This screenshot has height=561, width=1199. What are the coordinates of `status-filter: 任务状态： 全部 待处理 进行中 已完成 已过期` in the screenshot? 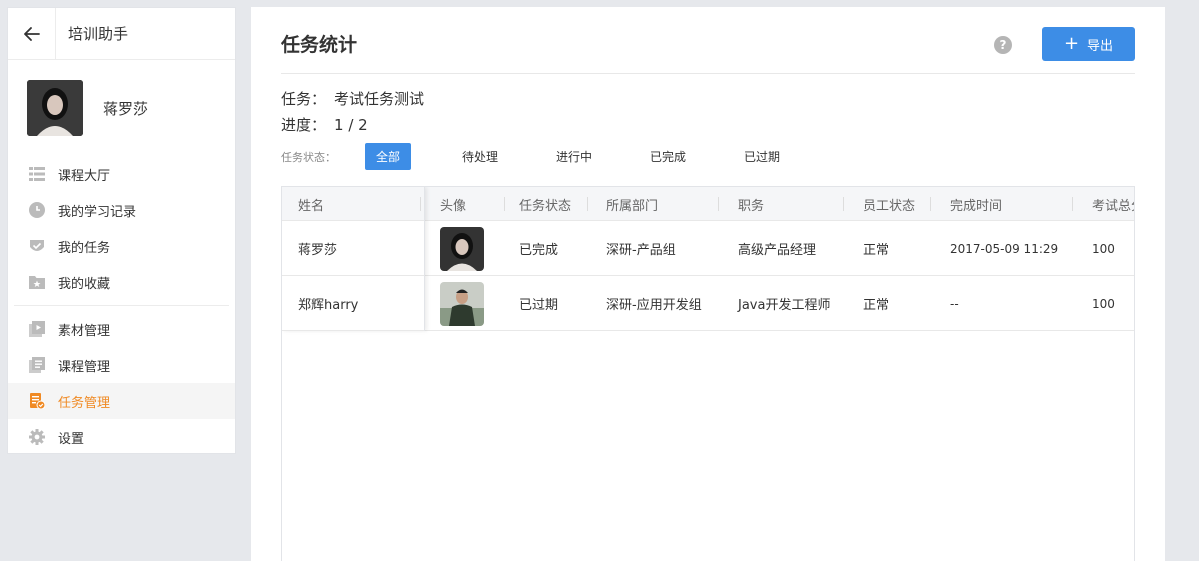 It's located at (533, 156).